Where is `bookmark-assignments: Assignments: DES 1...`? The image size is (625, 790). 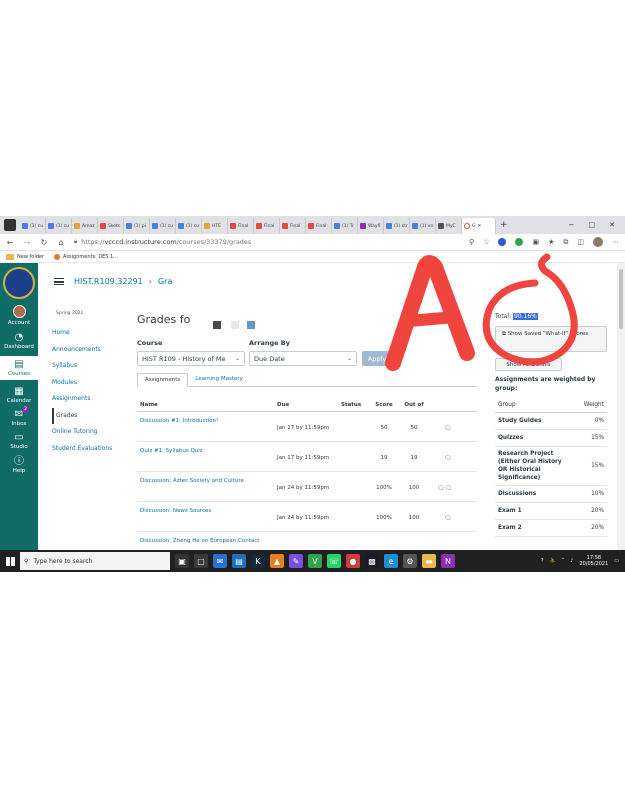 bookmark-assignments: Assignments: DES 1... is located at coordinates (86, 256).